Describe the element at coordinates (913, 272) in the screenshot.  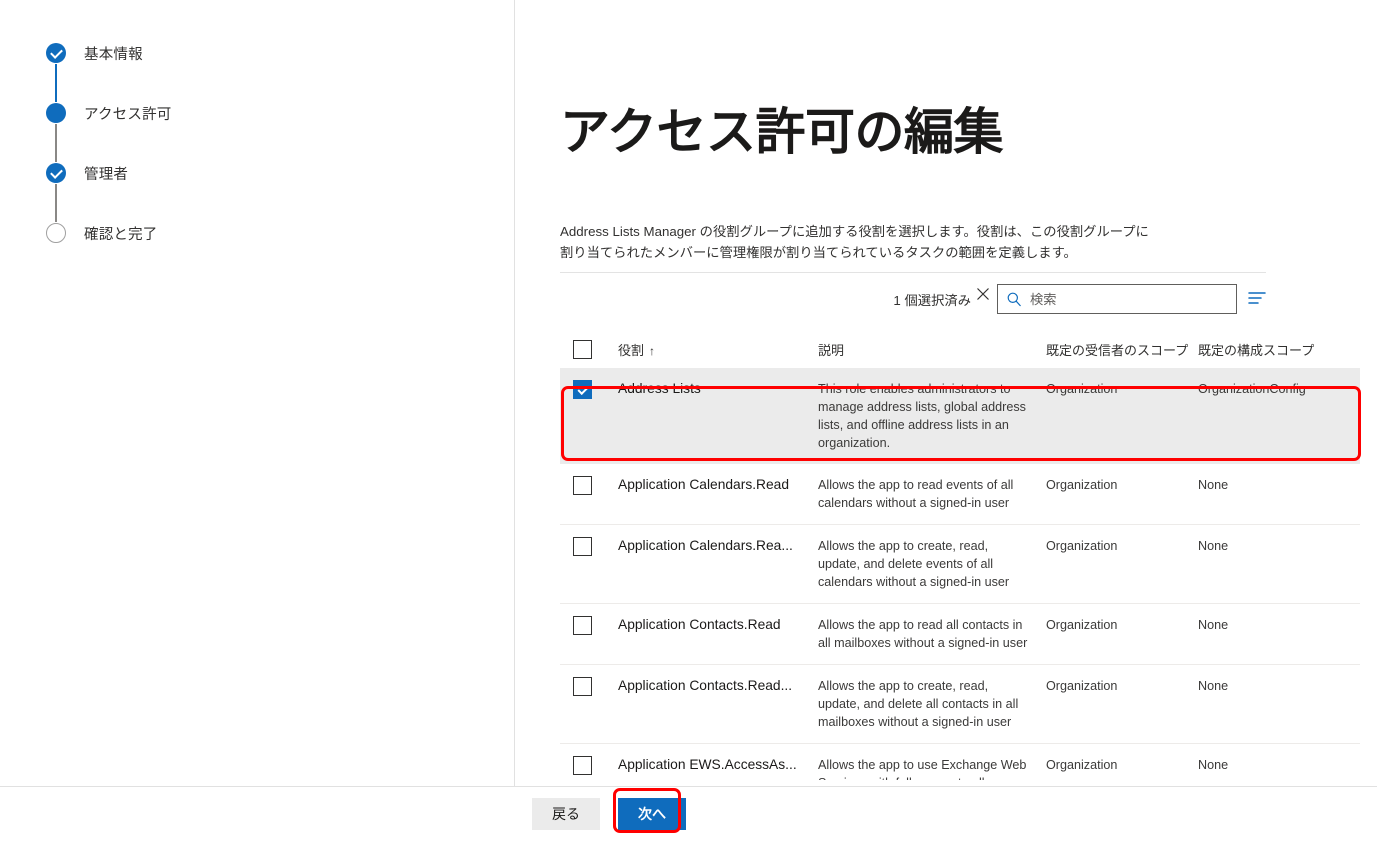
I see `header-divider` at that location.